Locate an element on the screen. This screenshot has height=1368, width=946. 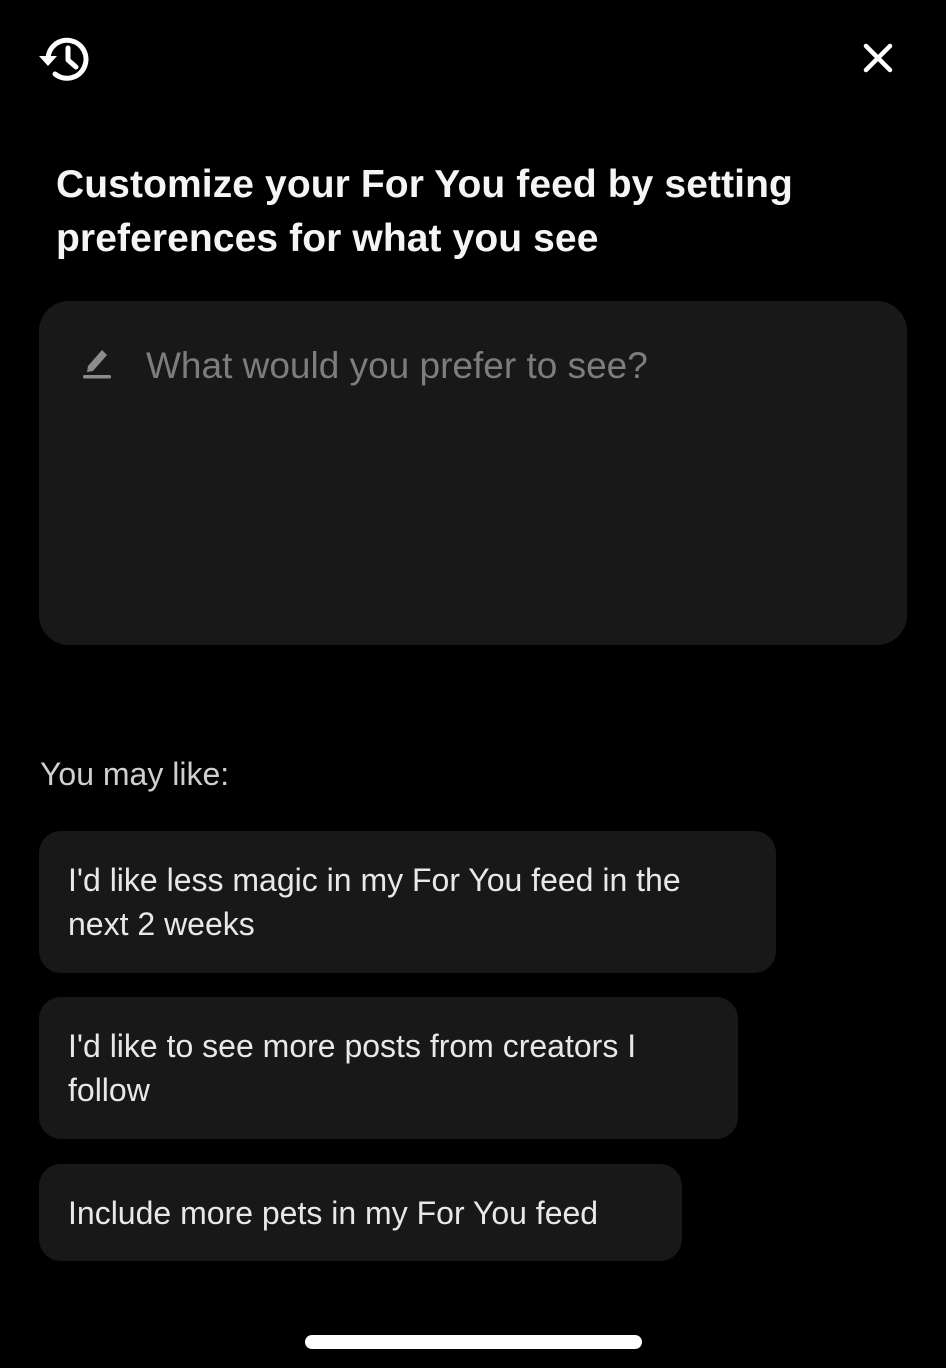
history-clock-icon is located at coordinates (64, 59).